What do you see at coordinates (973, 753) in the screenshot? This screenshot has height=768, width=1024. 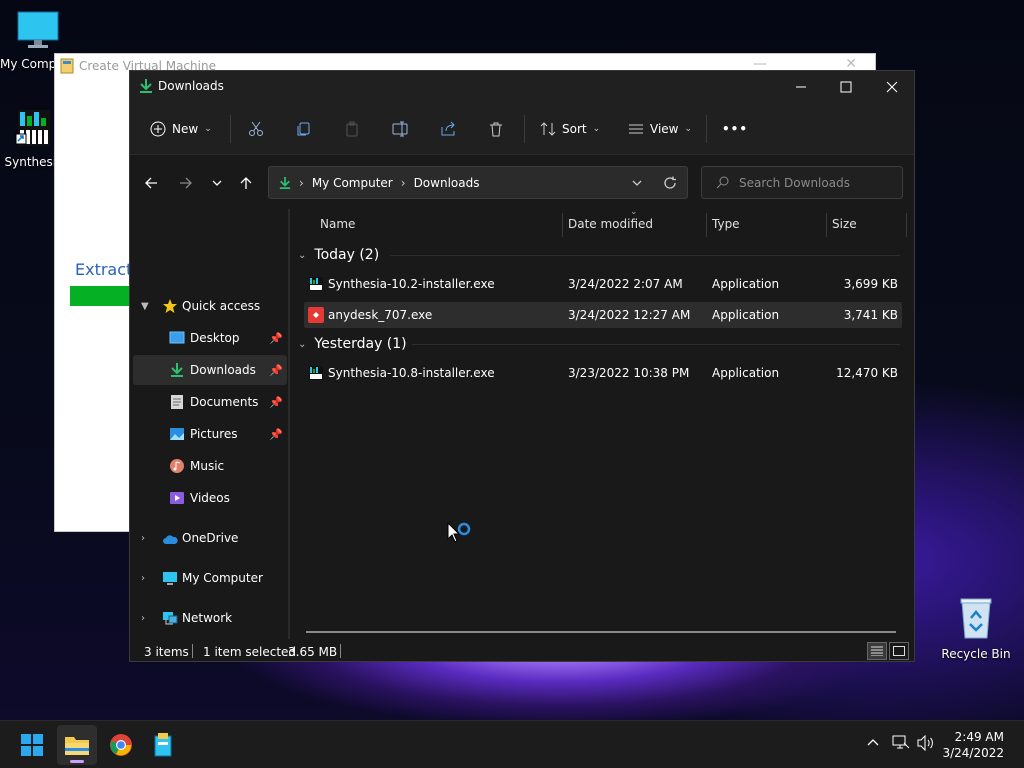 I see `clock-date: 3/24/2022` at bounding box center [973, 753].